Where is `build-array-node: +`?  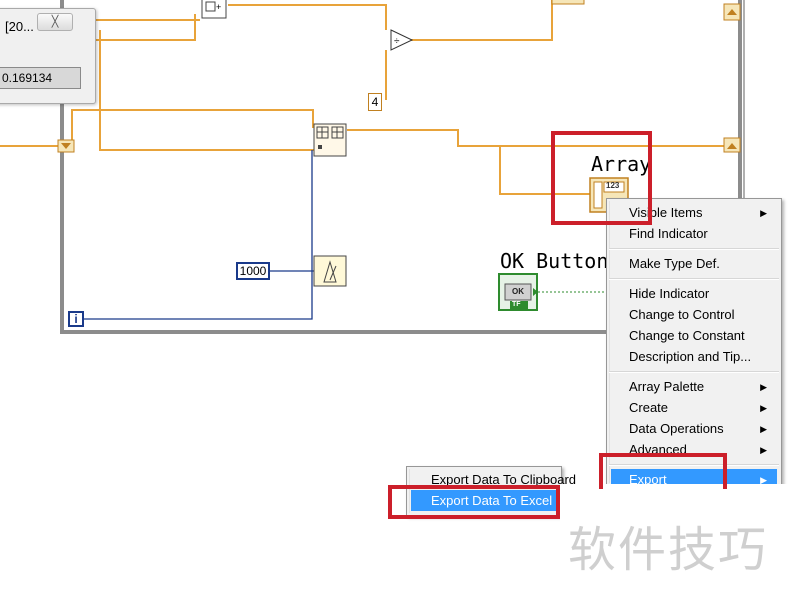 build-array-node: + is located at coordinates (214, 9).